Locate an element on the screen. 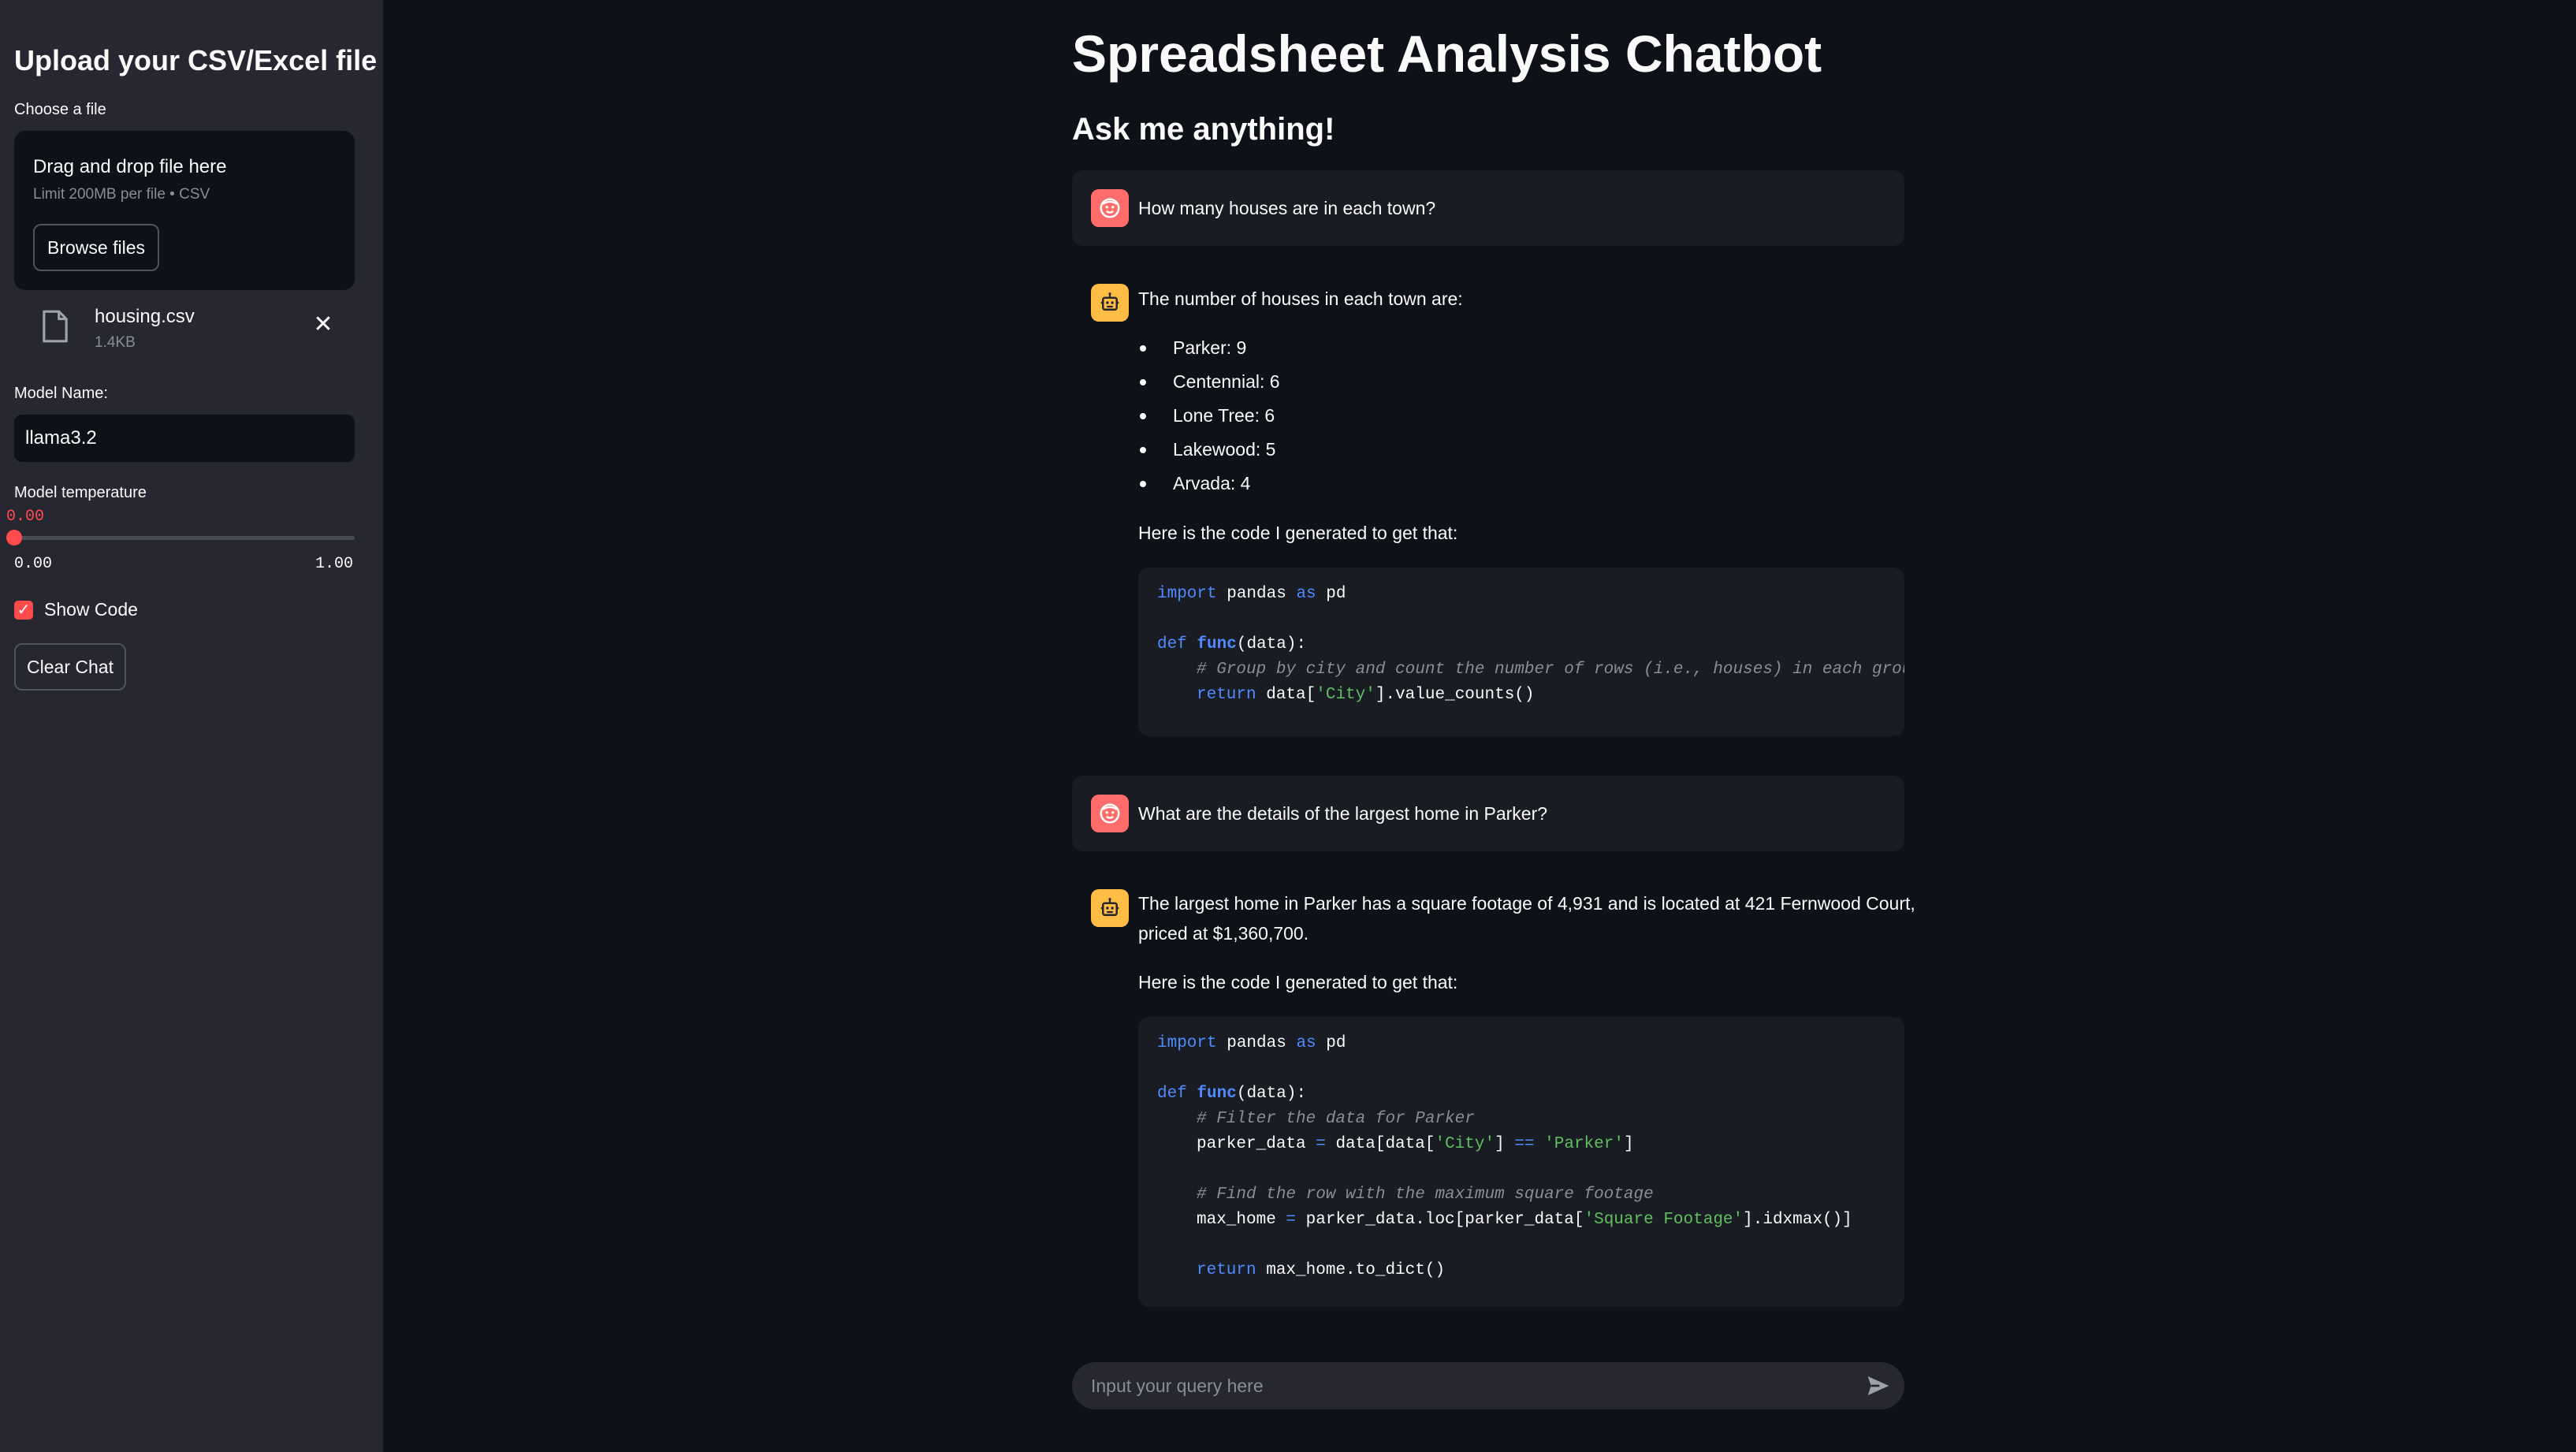  list-item: Arvada: 4 is located at coordinates (1209, 484).